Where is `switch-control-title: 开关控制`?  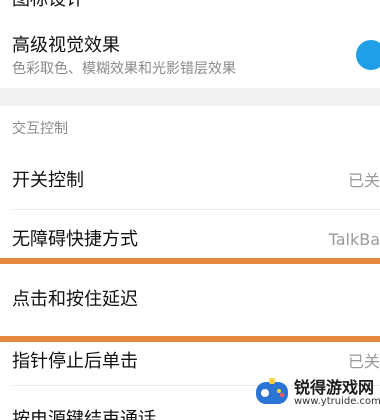 switch-control-title: 开关控制 is located at coordinates (48, 180).